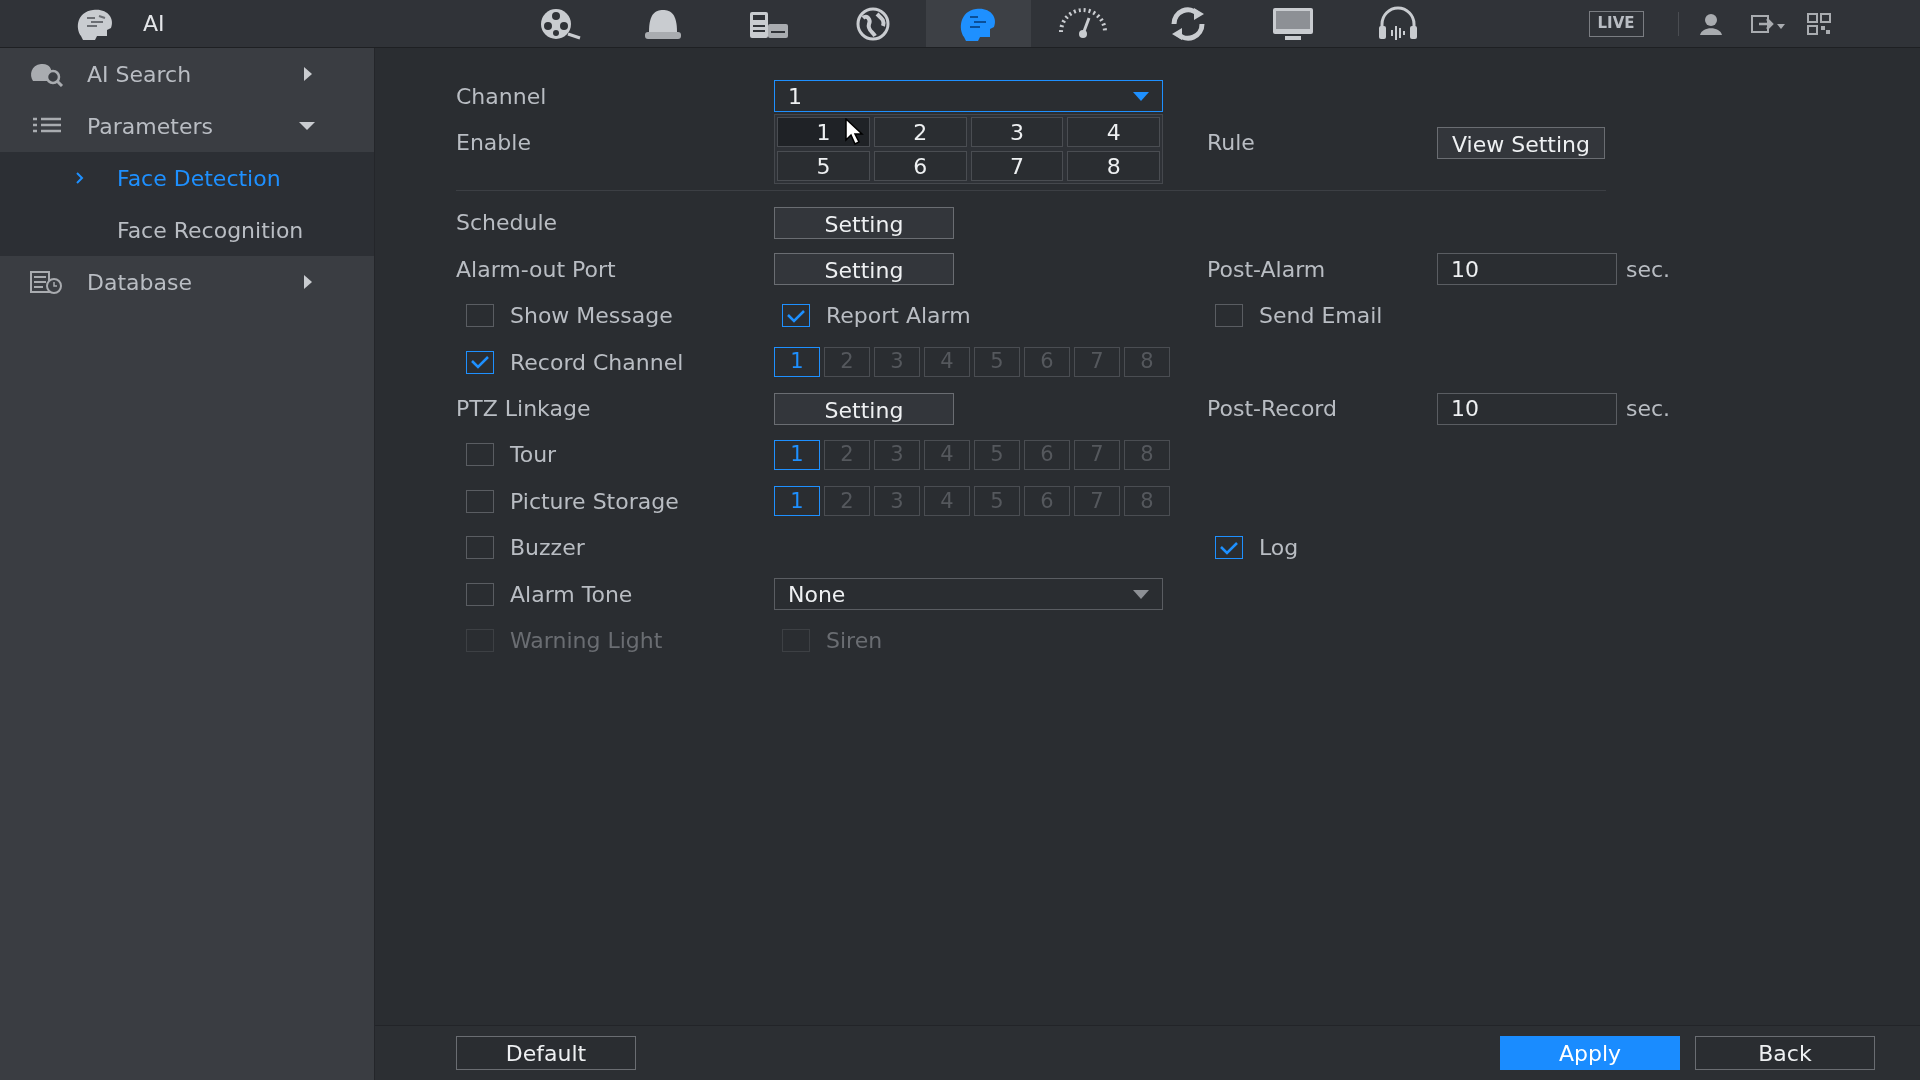 The height and width of the screenshot is (1080, 1920). What do you see at coordinates (1017, 166) in the screenshot?
I see `dropdown-option: 7` at bounding box center [1017, 166].